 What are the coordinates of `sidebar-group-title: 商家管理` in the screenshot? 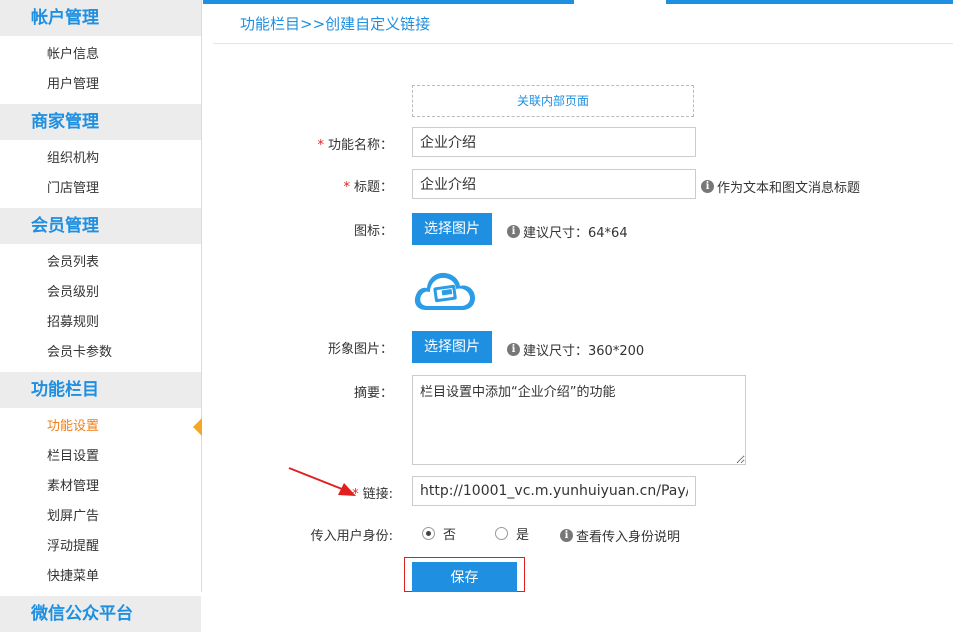 It's located at (100, 122).